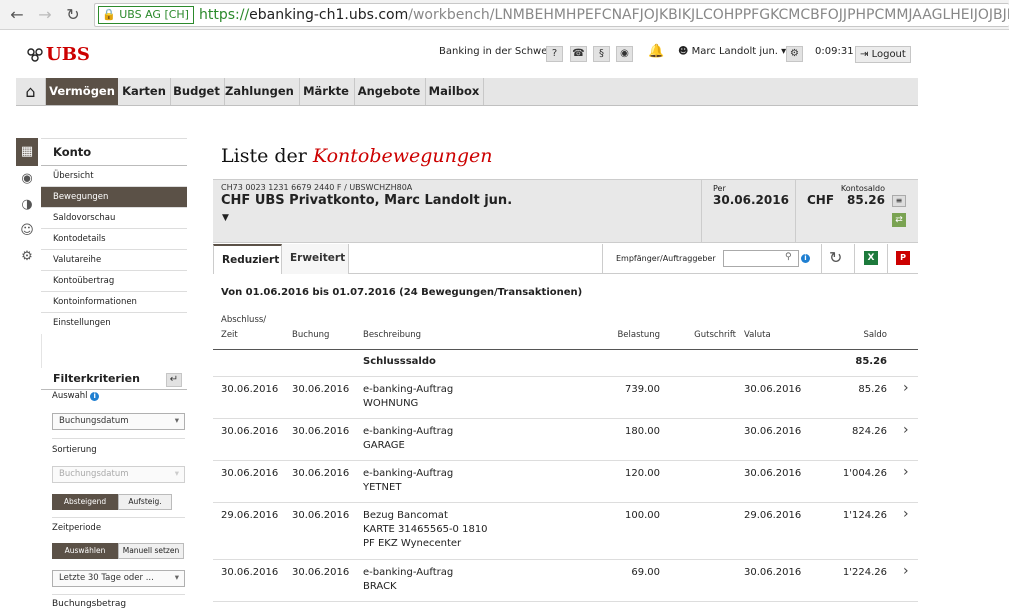 The width and height of the screenshot is (1009, 609). I want to click on row-belastung: 739.00, so click(642, 389).